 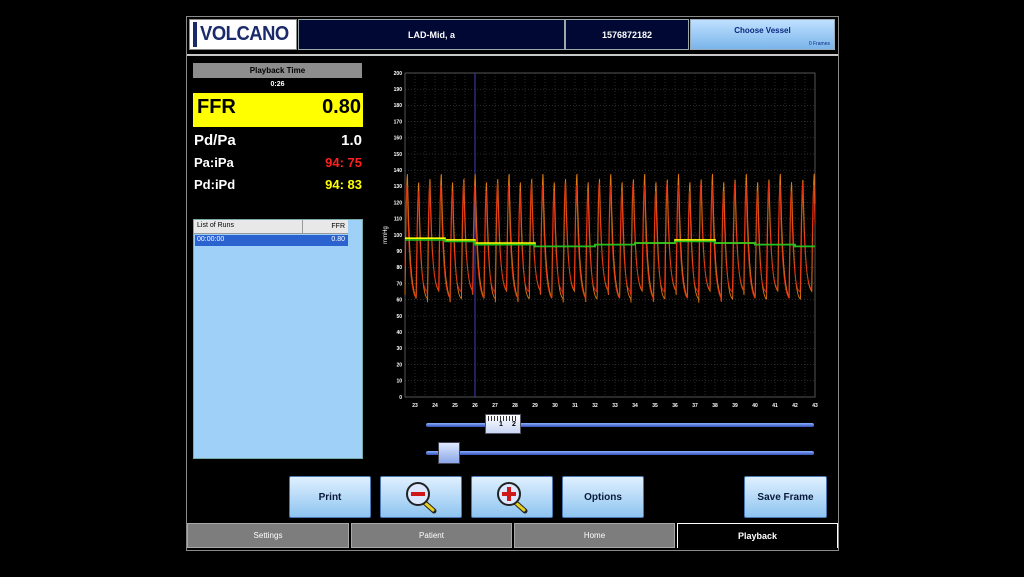 What do you see at coordinates (655, 406) in the screenshot?
I see `x-tick-label: 35` at bounding box center [655, 406].